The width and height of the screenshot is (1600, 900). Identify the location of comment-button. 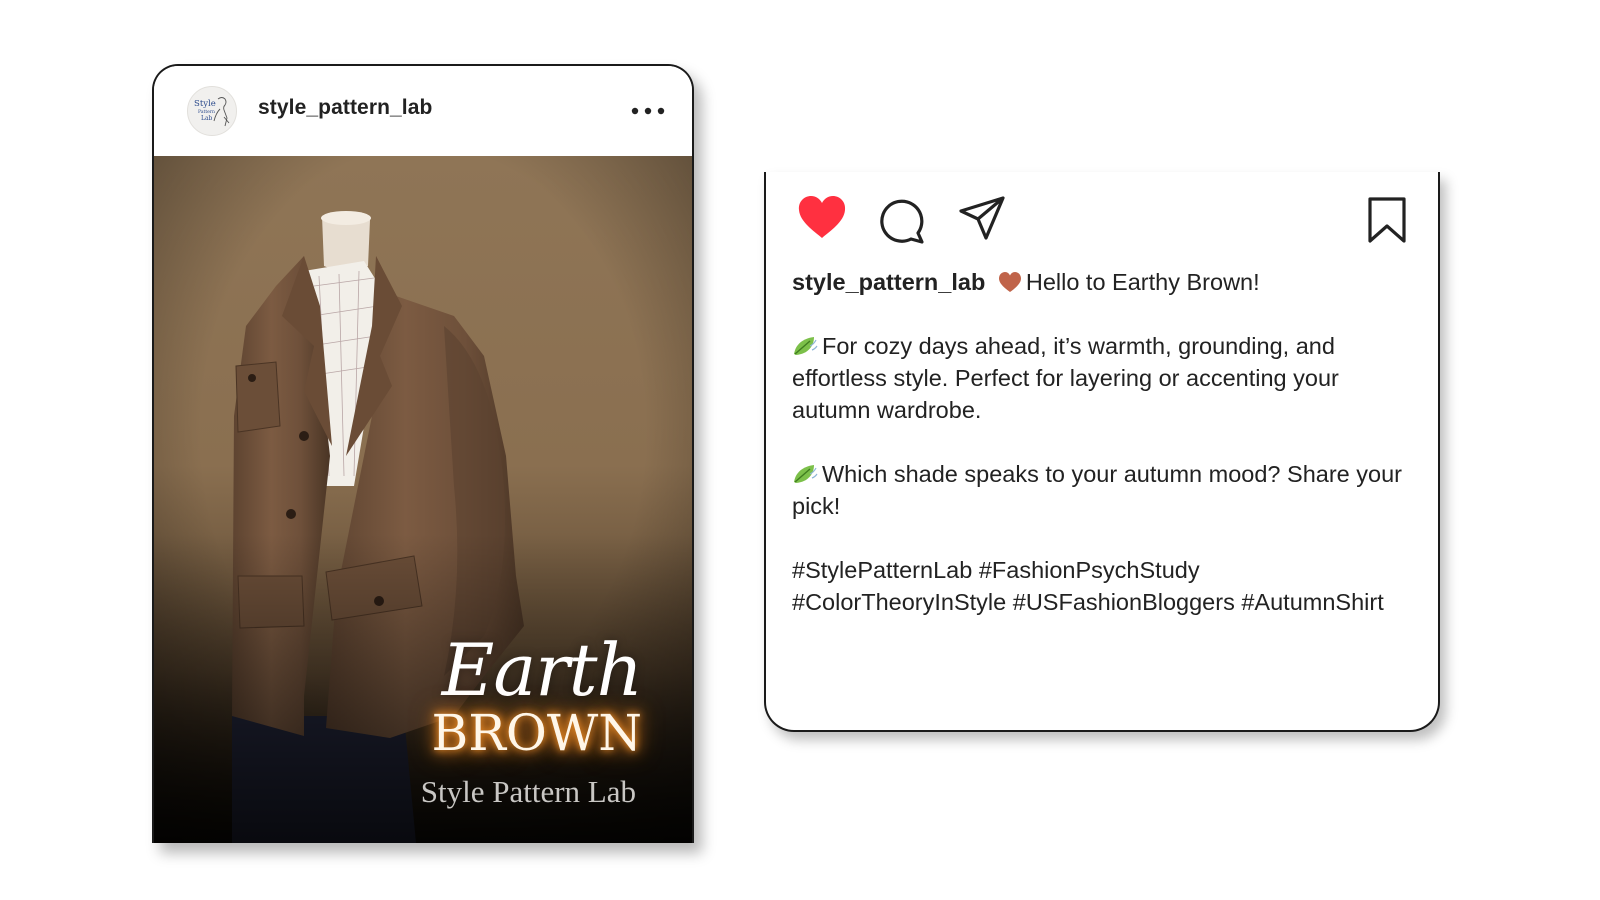
(902, 220).